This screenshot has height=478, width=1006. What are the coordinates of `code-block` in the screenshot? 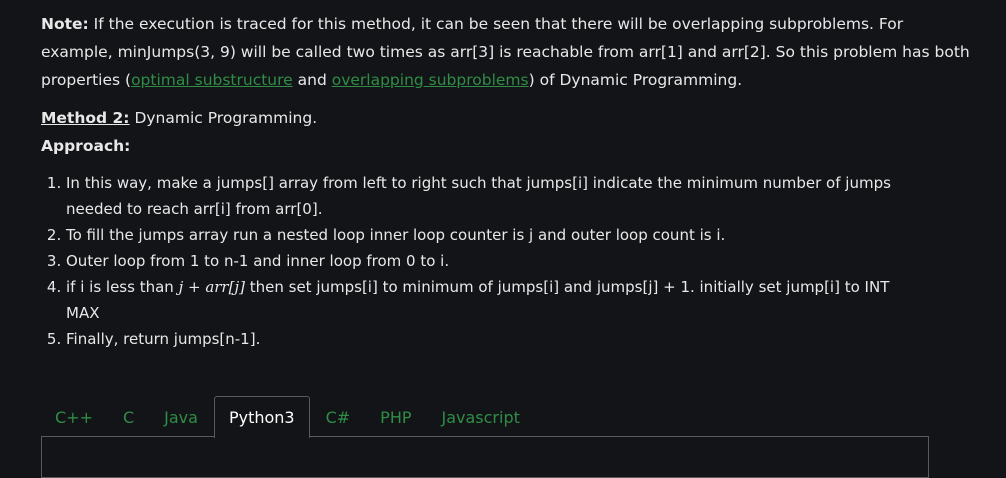 It's located at (485, 457).